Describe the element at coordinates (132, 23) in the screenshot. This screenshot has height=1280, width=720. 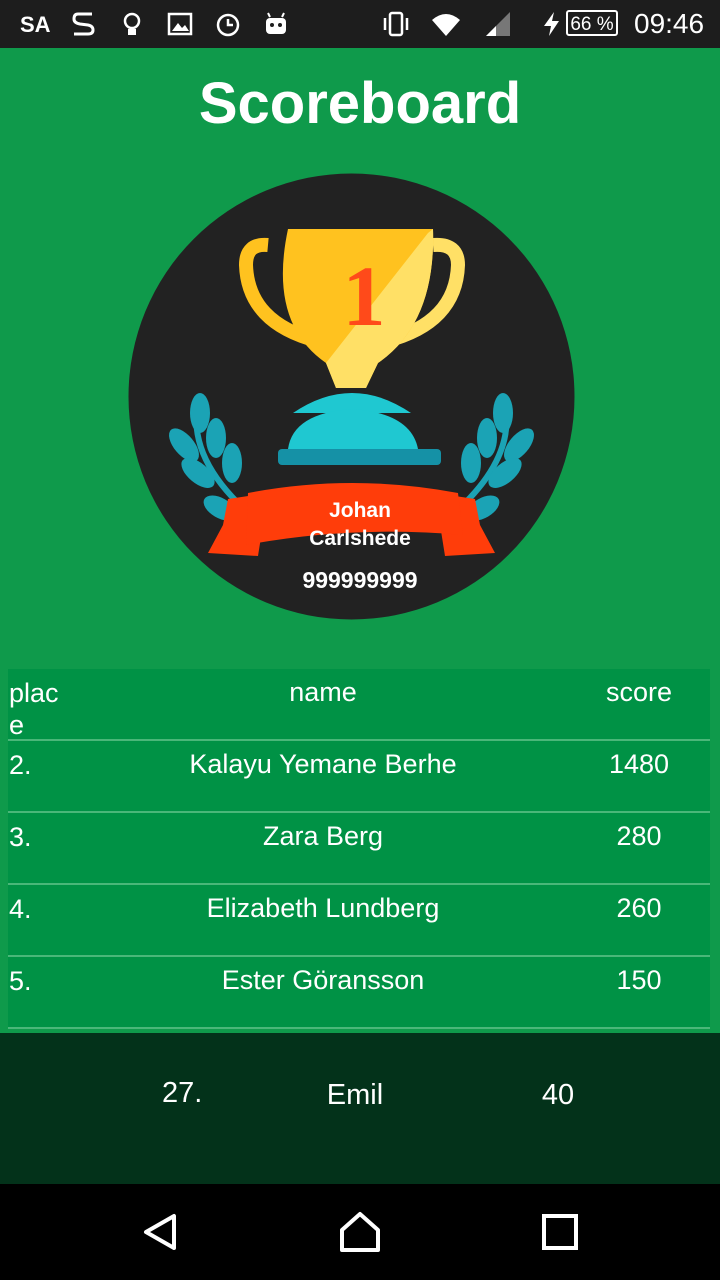
I see `lightbulb-icon` at that location.